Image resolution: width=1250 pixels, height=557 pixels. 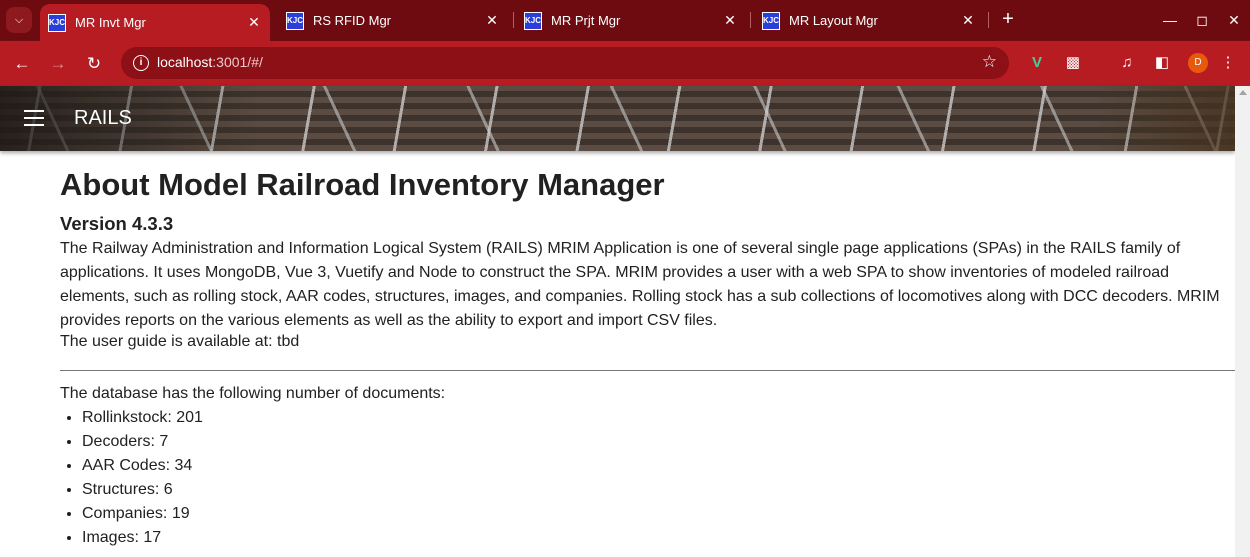 I want to click on user-guide-text: The user guide is available at: tbd, so click(x=180, y=341).